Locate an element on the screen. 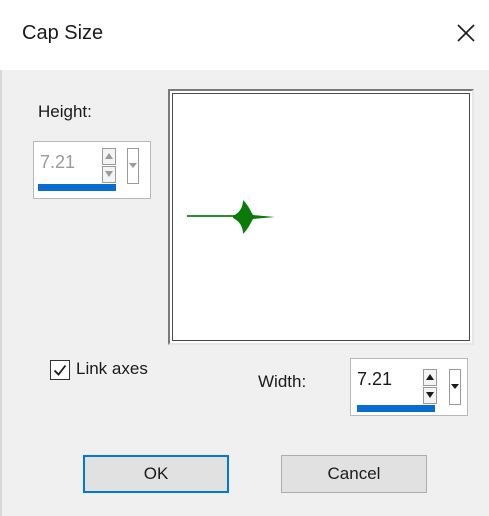  checkmark-icon is located at coordinates (60, 370).